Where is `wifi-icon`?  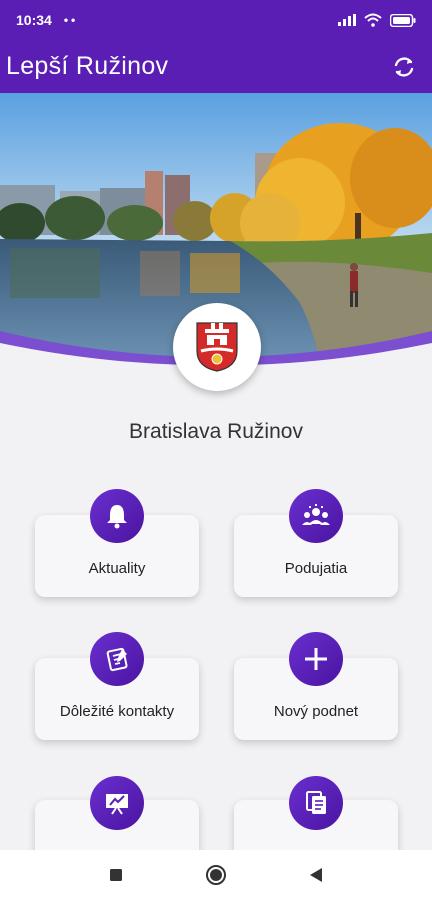
wifi-icon is located at coordinates (373, 20).